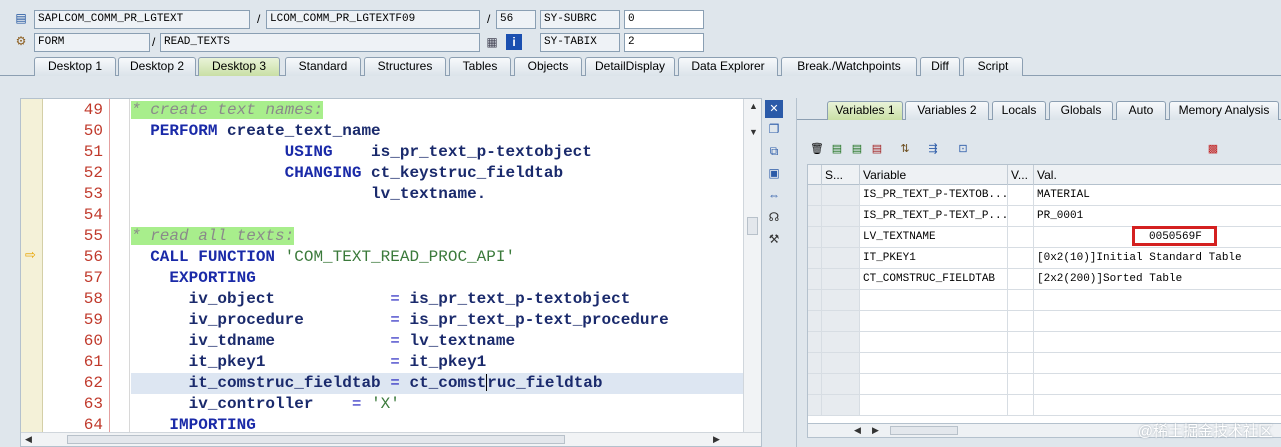 This screenshot has height=447, width=1281. Describe the element at coordinates (905, 149) in the screenshot. I see `sort-icon: ⇅` at that location.